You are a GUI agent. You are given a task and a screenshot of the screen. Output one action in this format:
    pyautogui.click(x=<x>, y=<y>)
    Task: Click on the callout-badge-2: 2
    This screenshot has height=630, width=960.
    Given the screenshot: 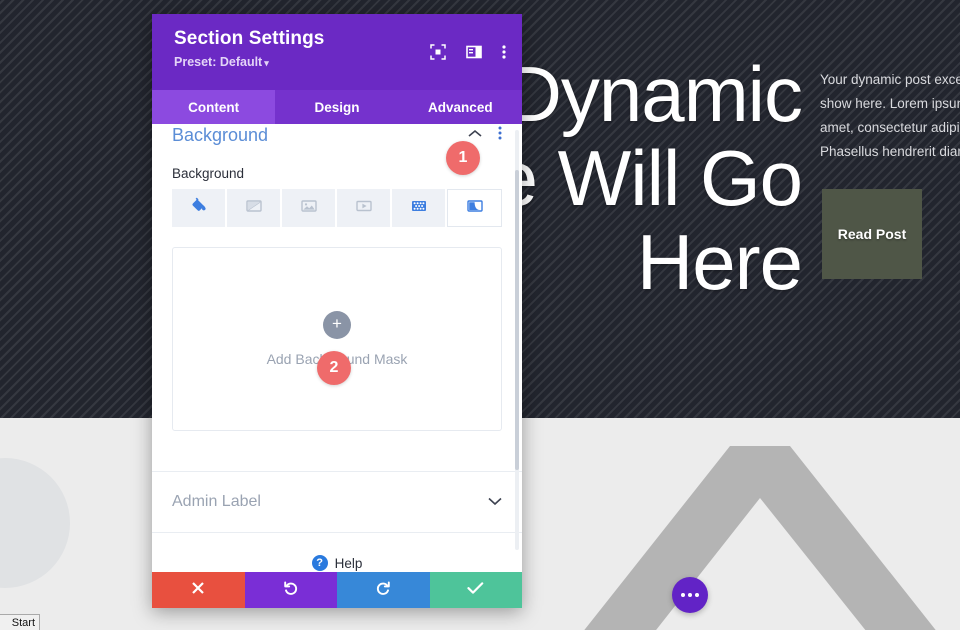 What is the action you would take?
    pyautogui.click(x=334, y=368)
    